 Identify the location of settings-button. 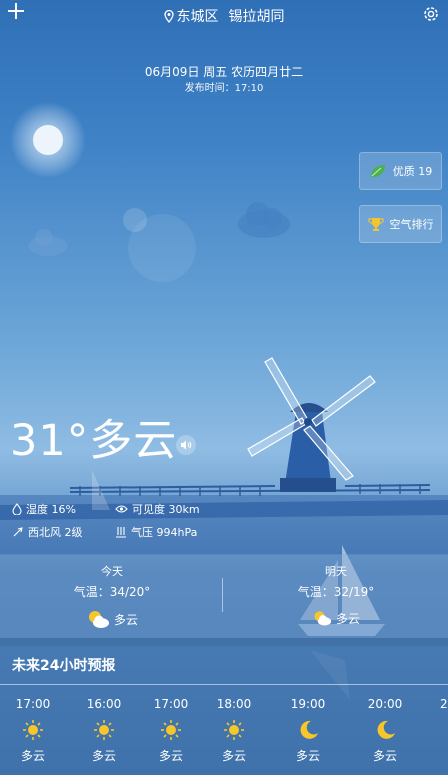
(431, 14).